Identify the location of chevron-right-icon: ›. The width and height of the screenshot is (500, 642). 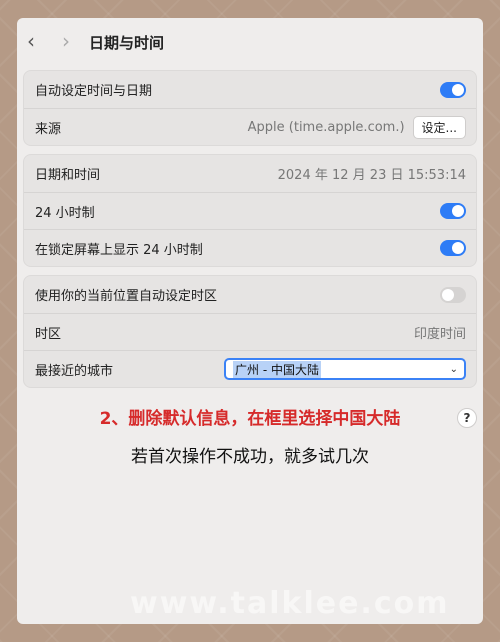
(66, 41).